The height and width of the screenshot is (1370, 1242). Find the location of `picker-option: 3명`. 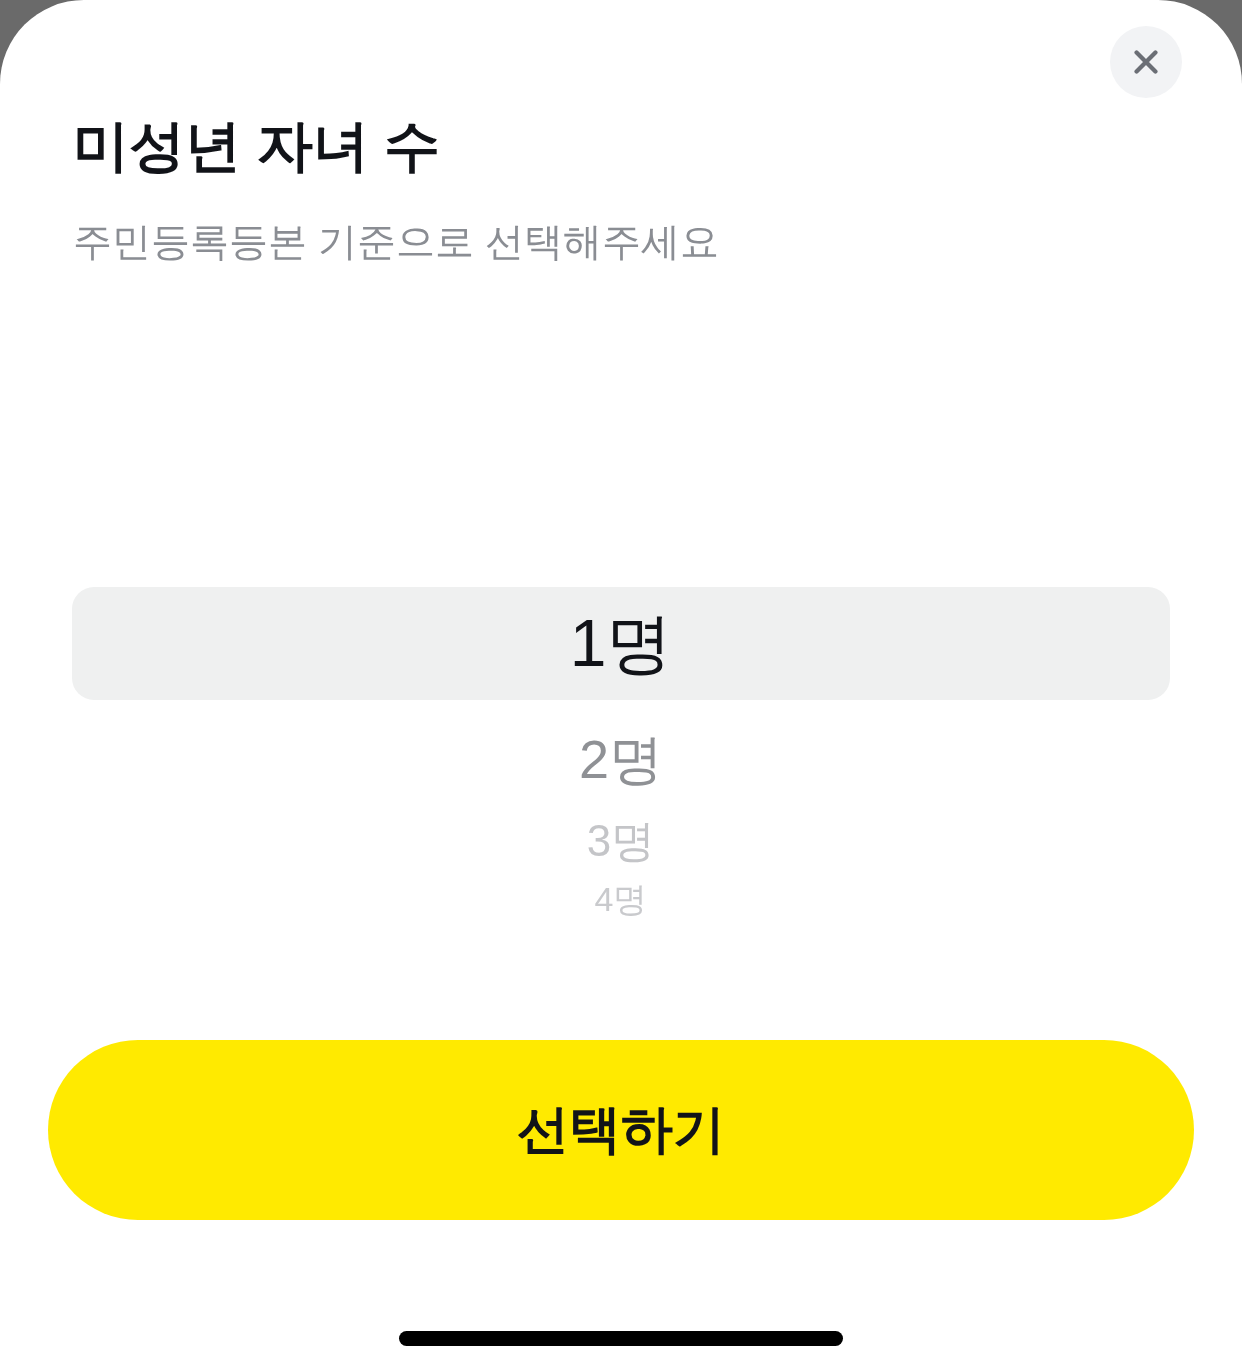

picker-option: 3명 is located at coordinates (621, 841).